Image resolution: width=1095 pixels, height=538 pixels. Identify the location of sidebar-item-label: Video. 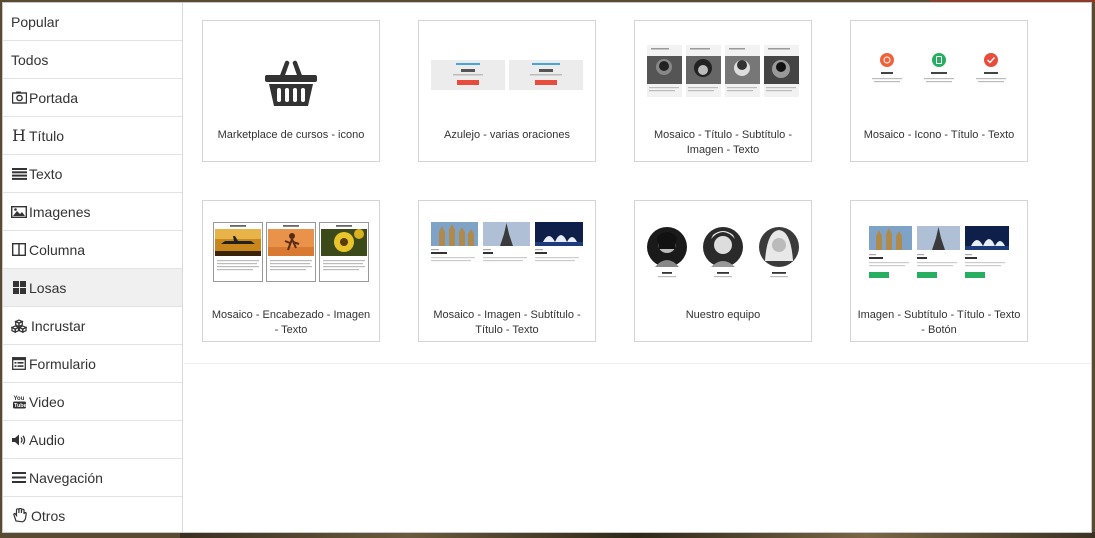
(47, 401).